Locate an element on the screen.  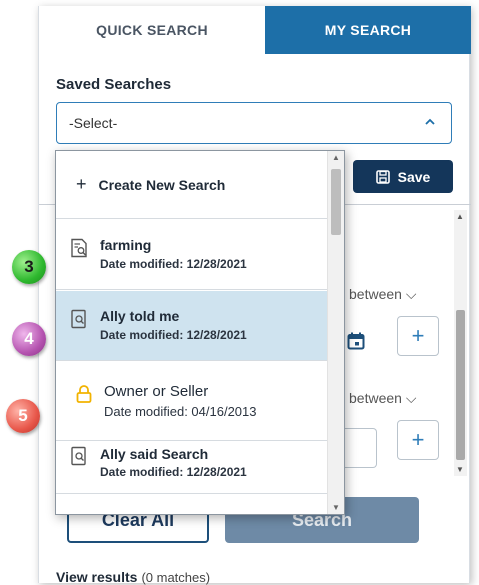
between-select-1: between ⌵ is located at coordinates (382, 294).